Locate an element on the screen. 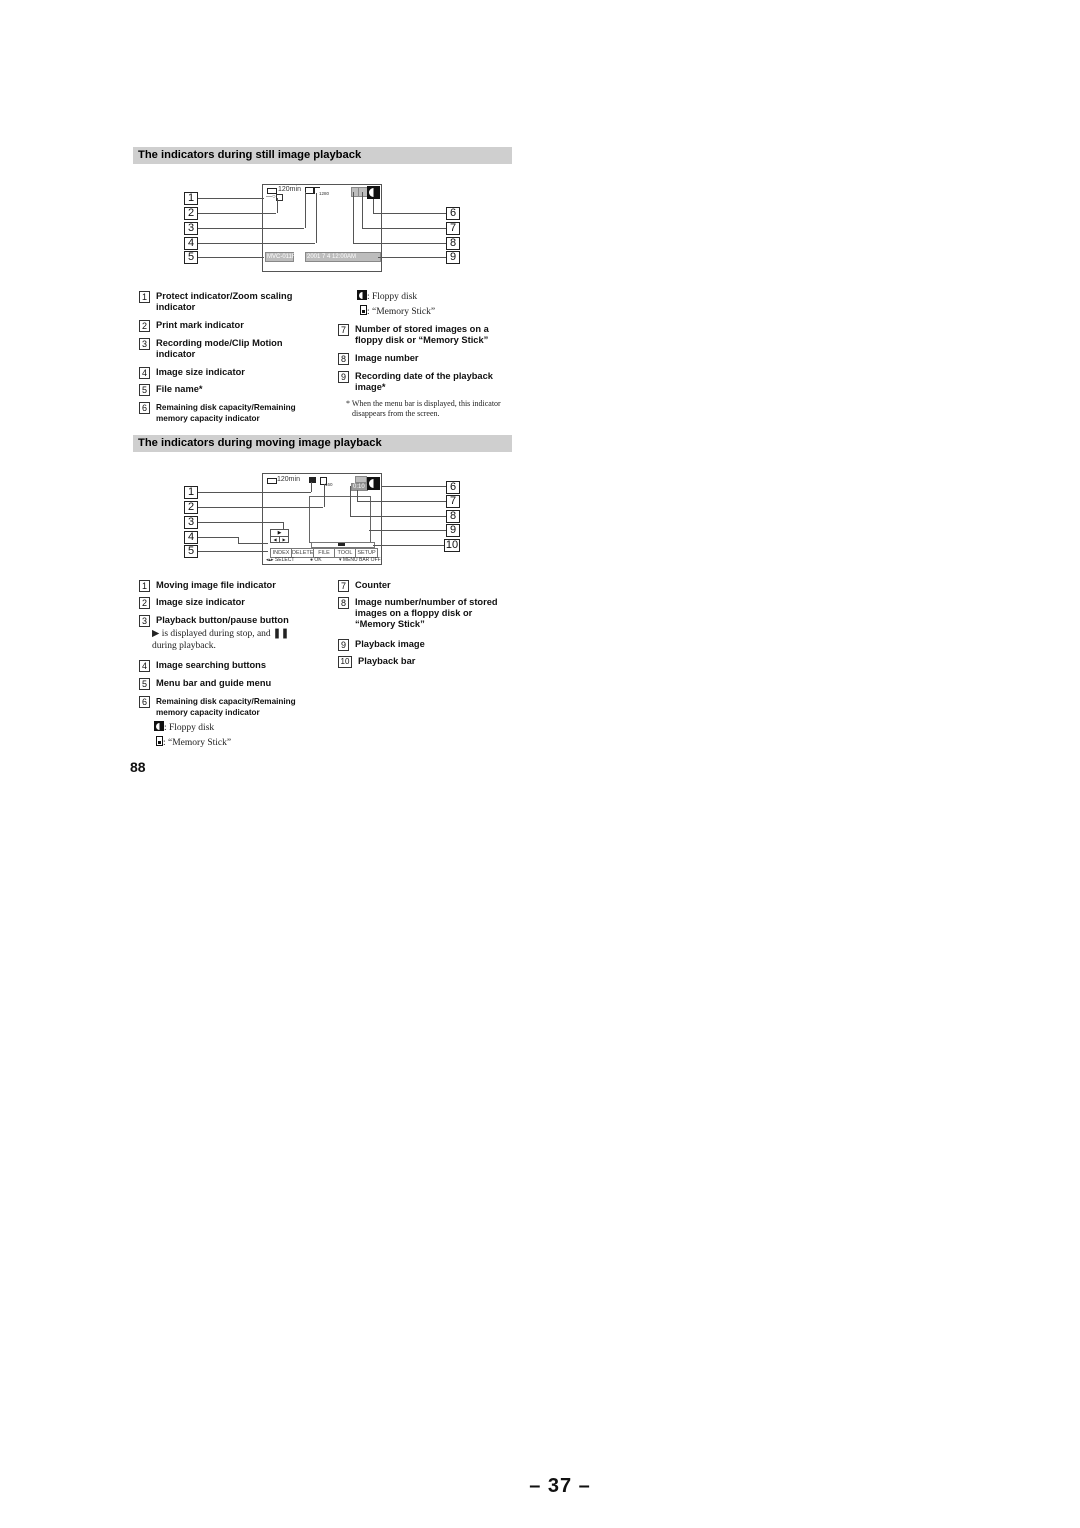 Image resolution: width=1080 pixels, height=1528 pixels. callout-1: 1 is located at coordinates (191, 492).